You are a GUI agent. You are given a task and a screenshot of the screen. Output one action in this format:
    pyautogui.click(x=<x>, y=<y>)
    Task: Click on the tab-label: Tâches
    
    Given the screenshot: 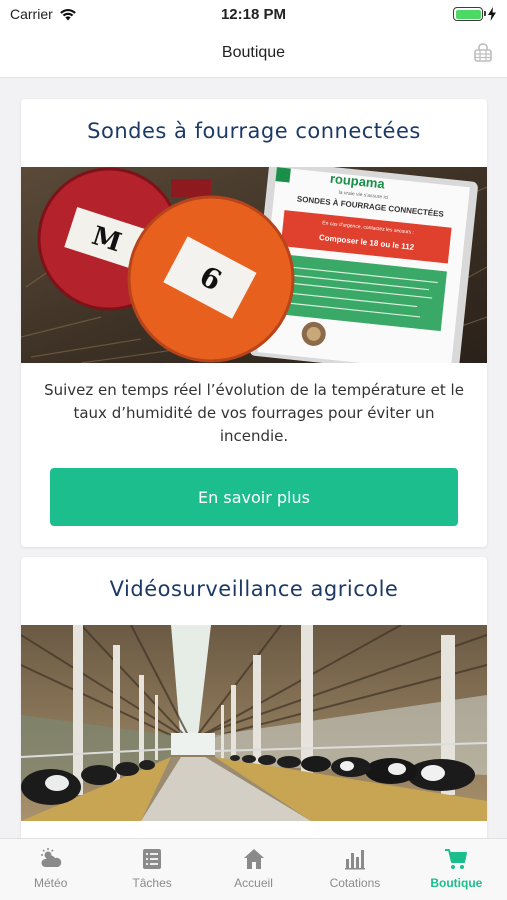 What is the action you would take?
    pyautogui.click(x=152, y=883)
    